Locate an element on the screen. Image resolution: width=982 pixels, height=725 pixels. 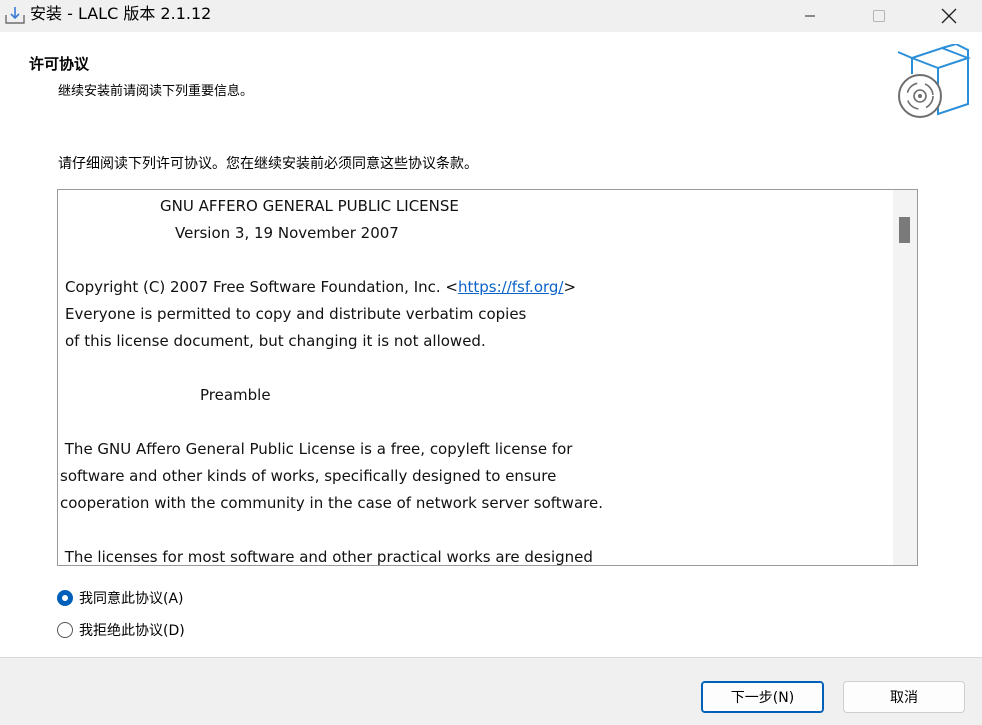
title-bar: 安装 - LALC 版本 2.1.12 is located at coordinates (491, 16).